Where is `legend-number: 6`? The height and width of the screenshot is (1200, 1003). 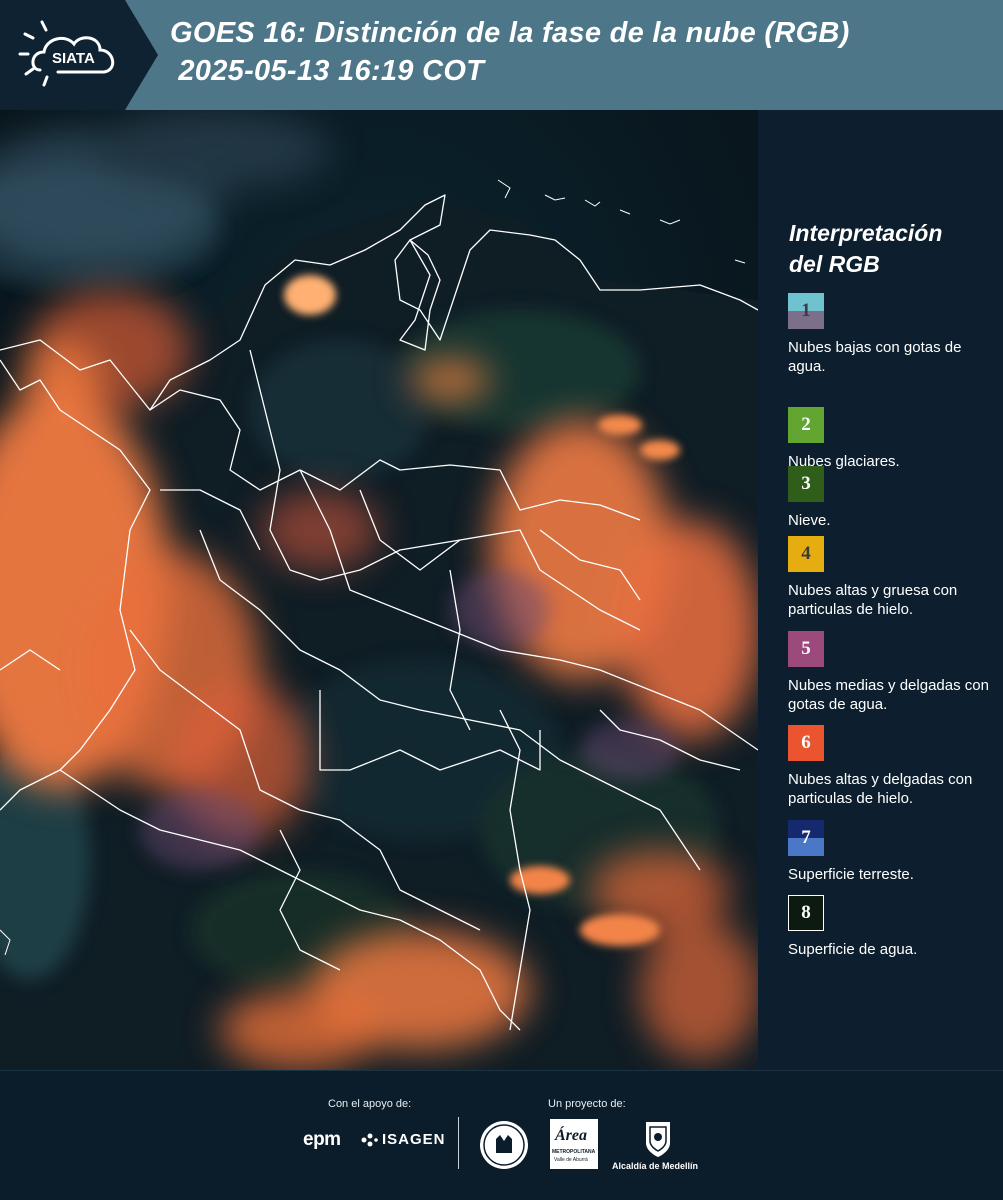 legend-number: 6 is located at coordinates (806, 742).